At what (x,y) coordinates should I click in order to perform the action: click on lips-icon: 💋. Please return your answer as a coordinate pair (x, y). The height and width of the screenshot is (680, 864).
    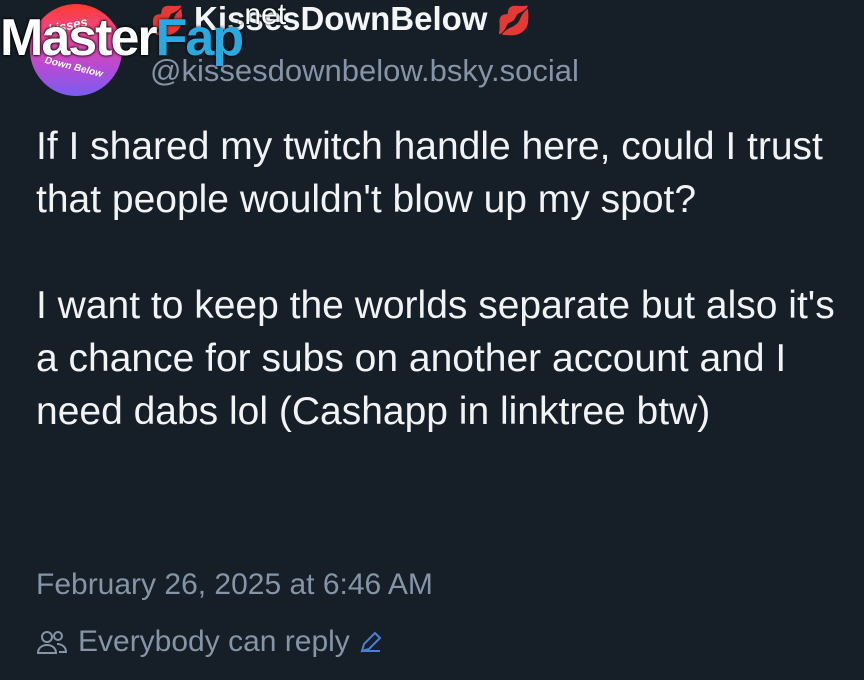
    Looking at the image, I should click on (514, 20).